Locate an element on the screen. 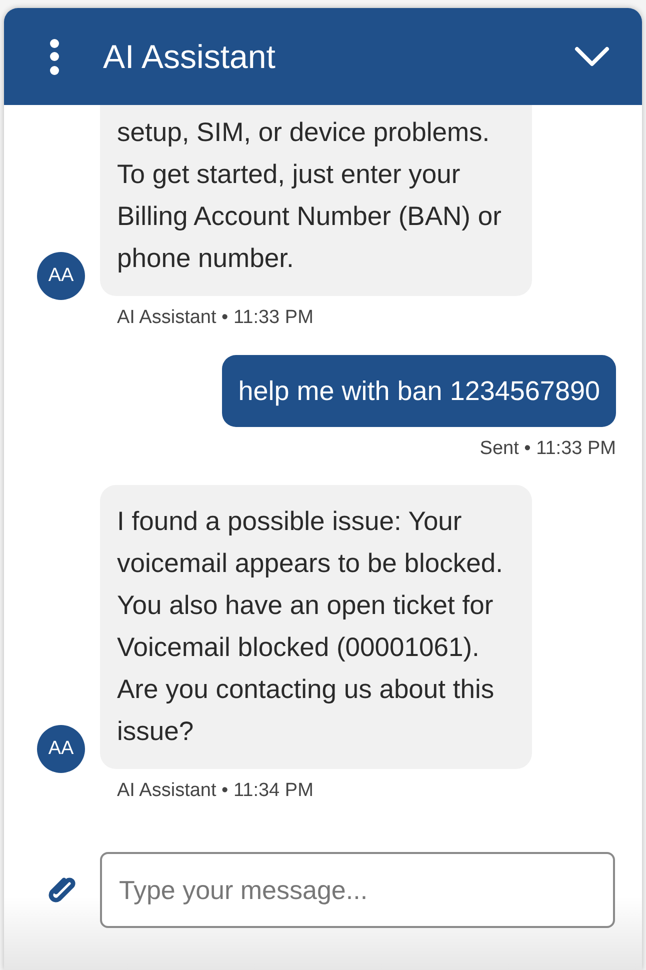  assistant-message: setup, SIM, or device problems. To get started, just enter your Billing Account Number (BAN) or phone number. is located at coordinates (316, 200).